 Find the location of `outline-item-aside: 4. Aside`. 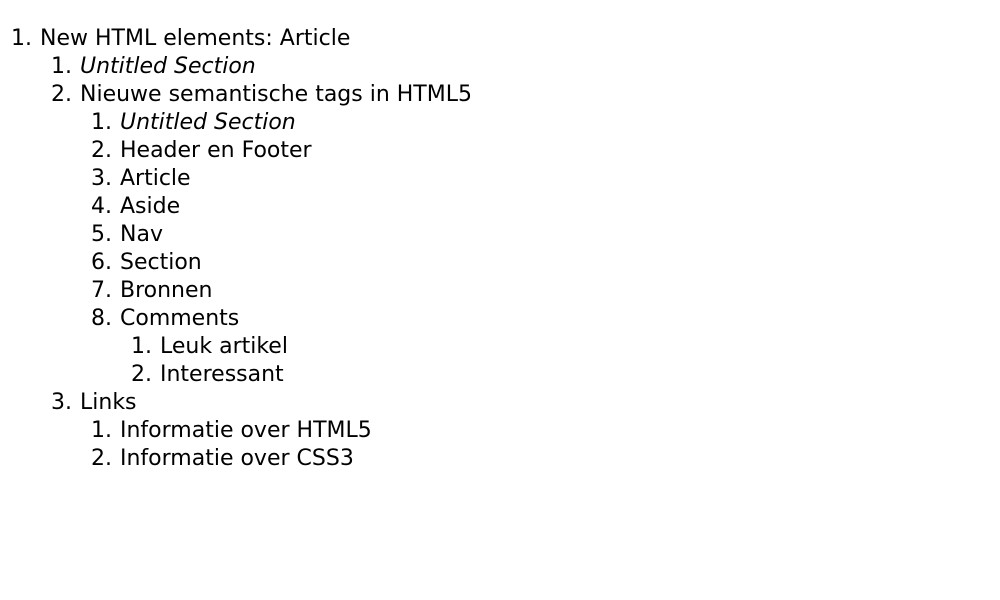

outline-item-aside: 4. Aside is located at coordinates (236, 207).